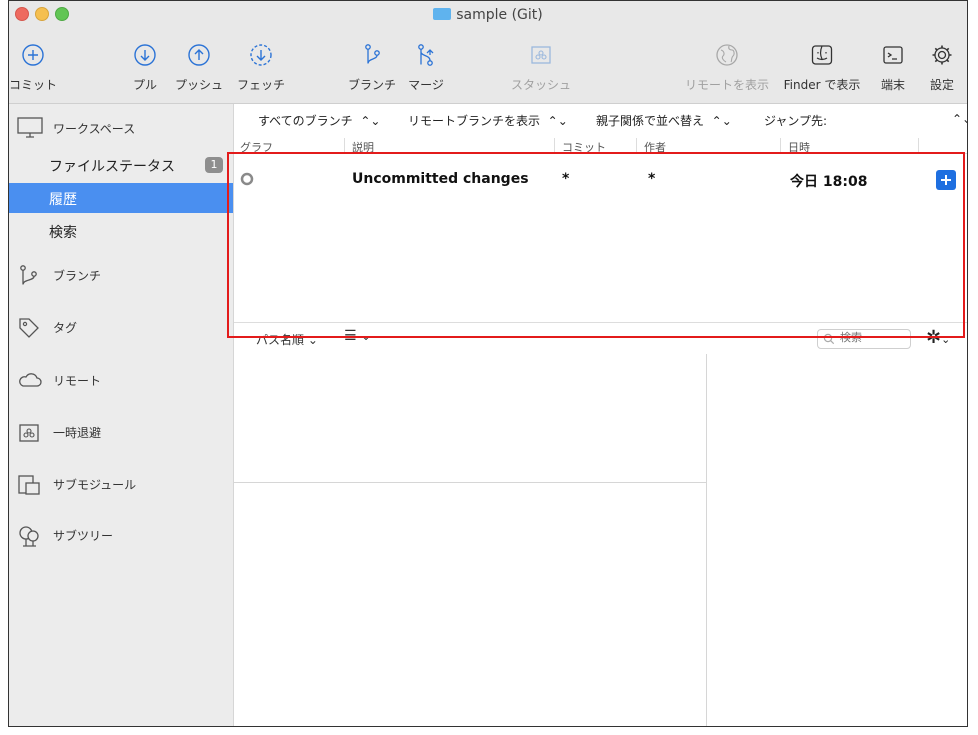  I want to click on sidebar-item-search: 検索, so click(121, 231).